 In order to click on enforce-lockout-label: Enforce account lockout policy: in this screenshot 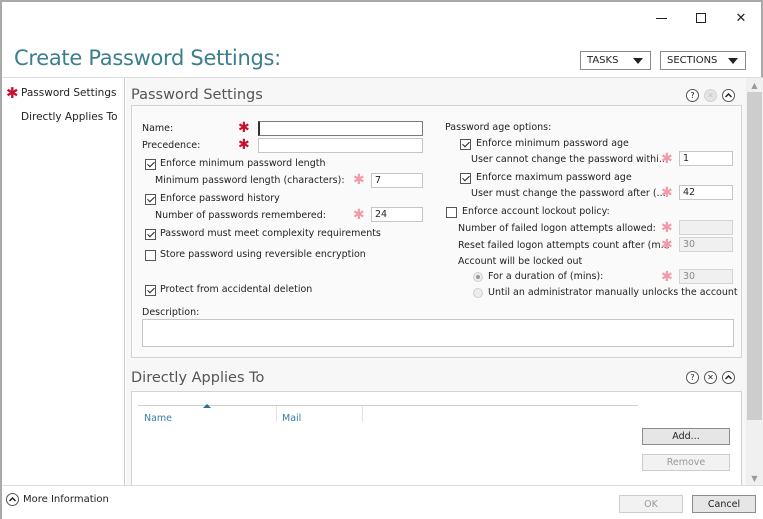, I will do `click(536, 211)`.